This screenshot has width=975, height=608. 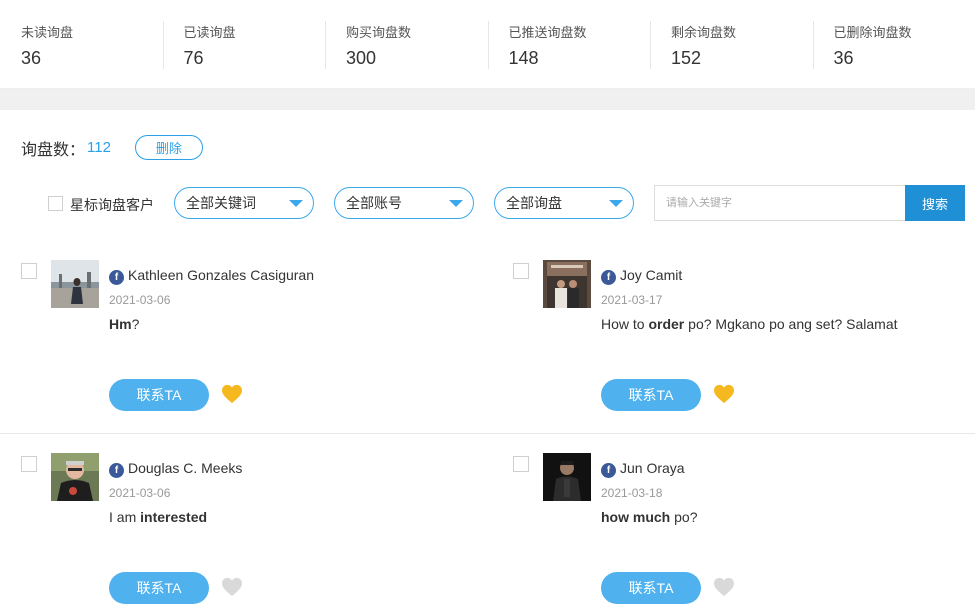 I want to click on inquiry-count-row: 询盘数： 112 删除, so click(x=112, y=147).